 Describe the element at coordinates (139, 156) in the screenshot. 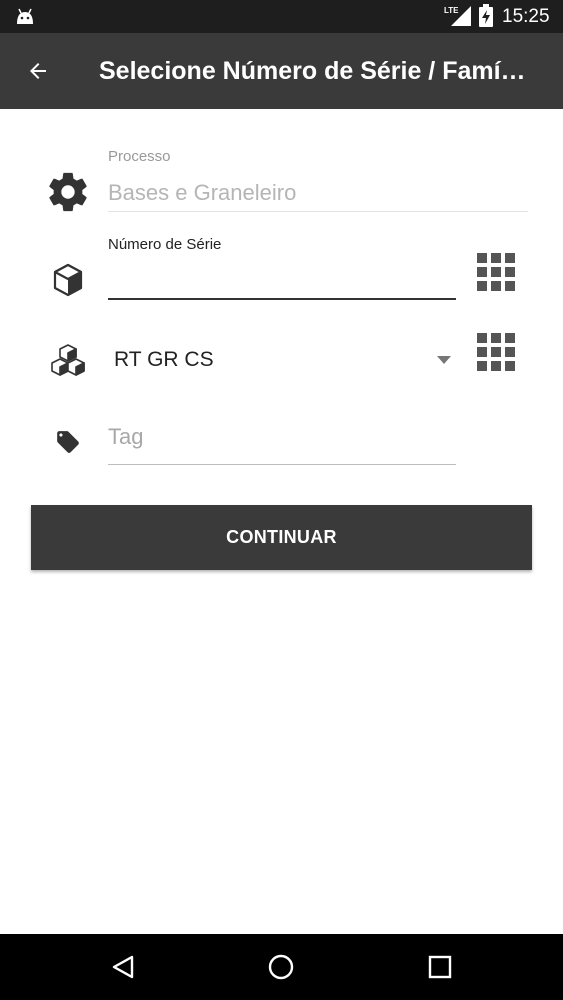

I see `processo-label: Processo` at that location.